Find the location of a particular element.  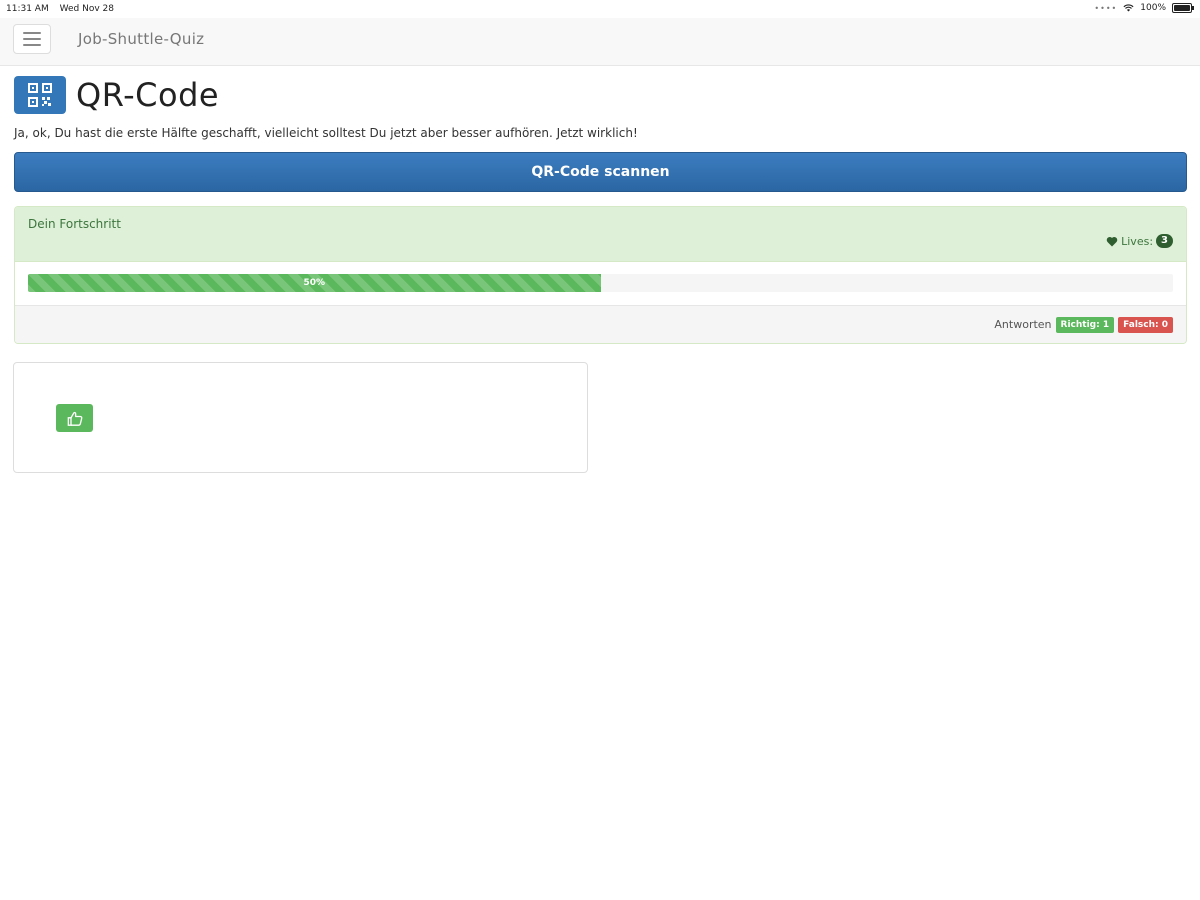

progress-panel-footer: Antworten Richtig: 1 Falsch: 0 is located at coordinates (600, 324).